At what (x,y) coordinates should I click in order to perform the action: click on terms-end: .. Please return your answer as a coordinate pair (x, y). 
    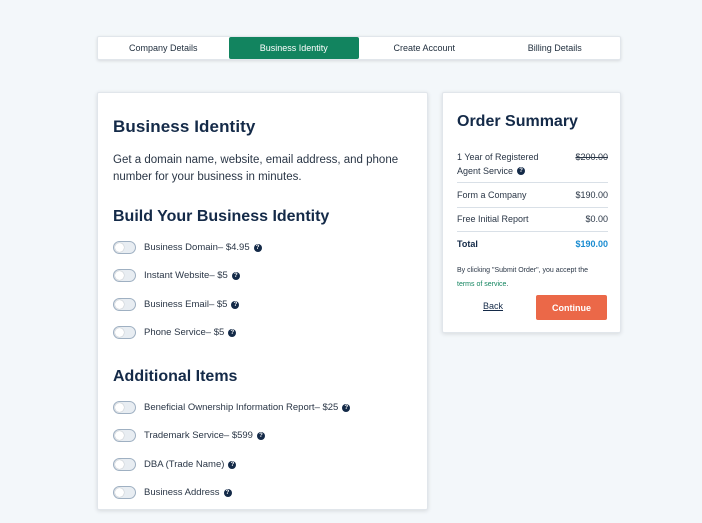
    Looking at the image, I should click on (507, 284).